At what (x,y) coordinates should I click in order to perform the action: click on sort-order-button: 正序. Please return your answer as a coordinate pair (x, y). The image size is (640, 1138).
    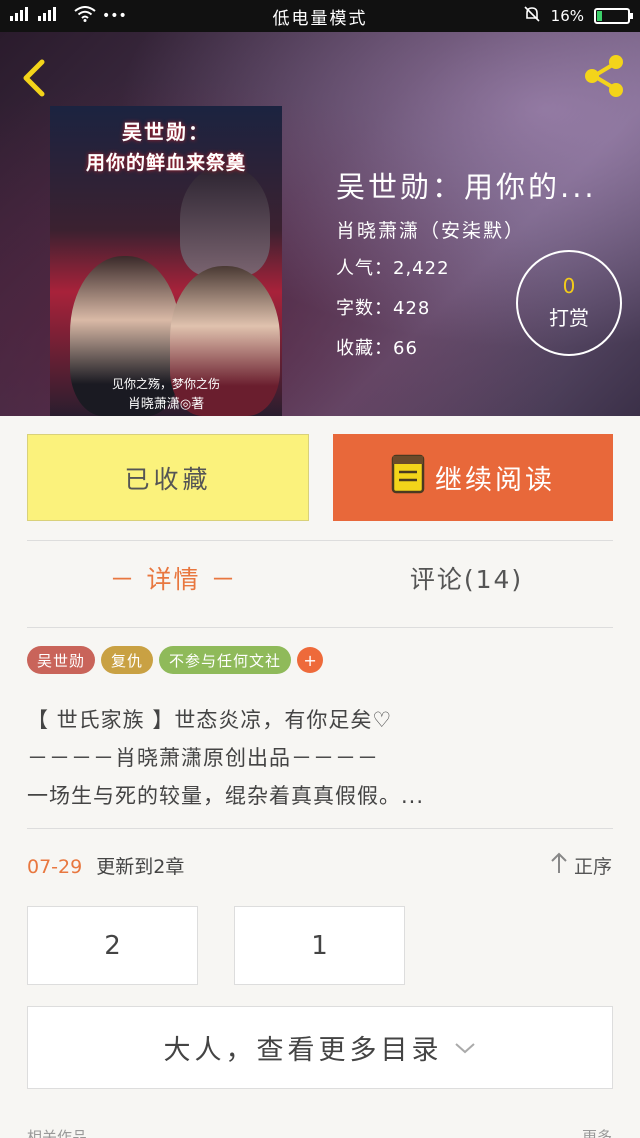
    Looking at the image, I should click on (581, 865).